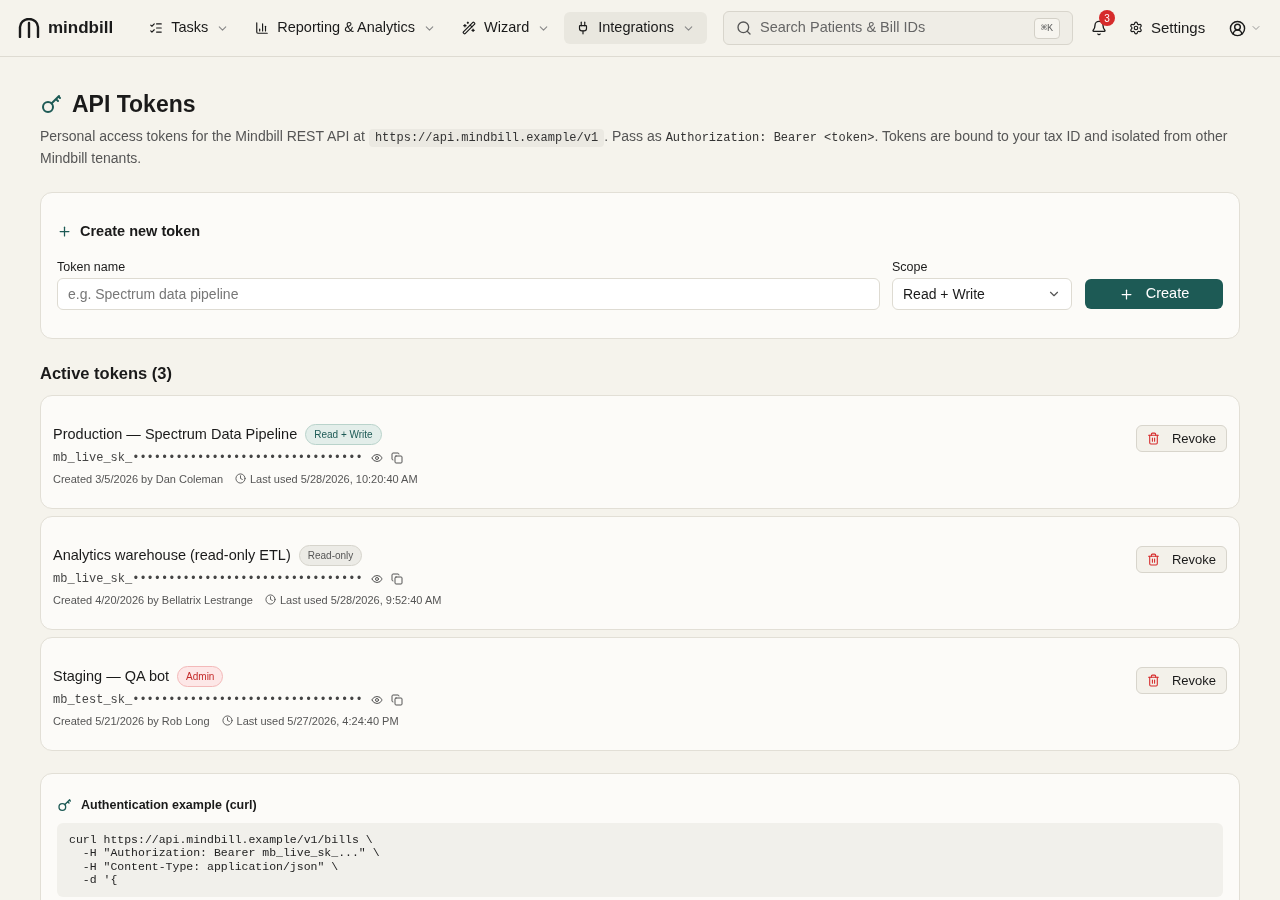 The height and width of the screenshot is (900, 1280). I want to click on scope-badge: Read-only, so click(330, 556).